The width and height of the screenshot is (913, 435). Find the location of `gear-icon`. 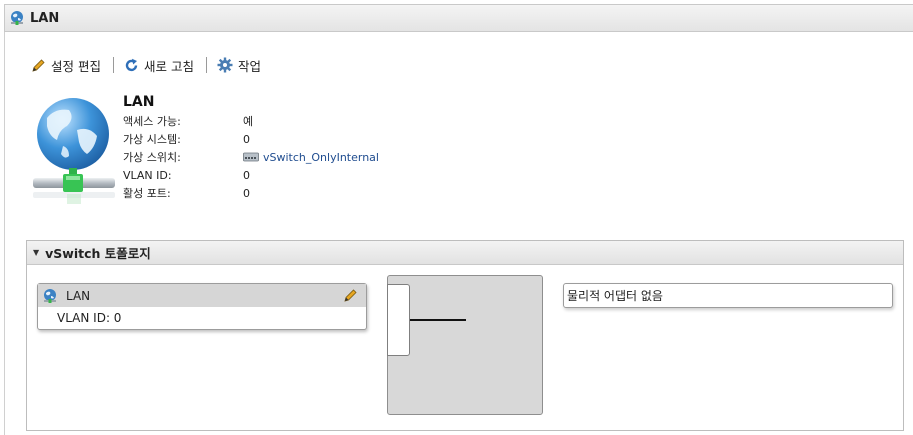

gear-icon is located at coordinates (225, 65).